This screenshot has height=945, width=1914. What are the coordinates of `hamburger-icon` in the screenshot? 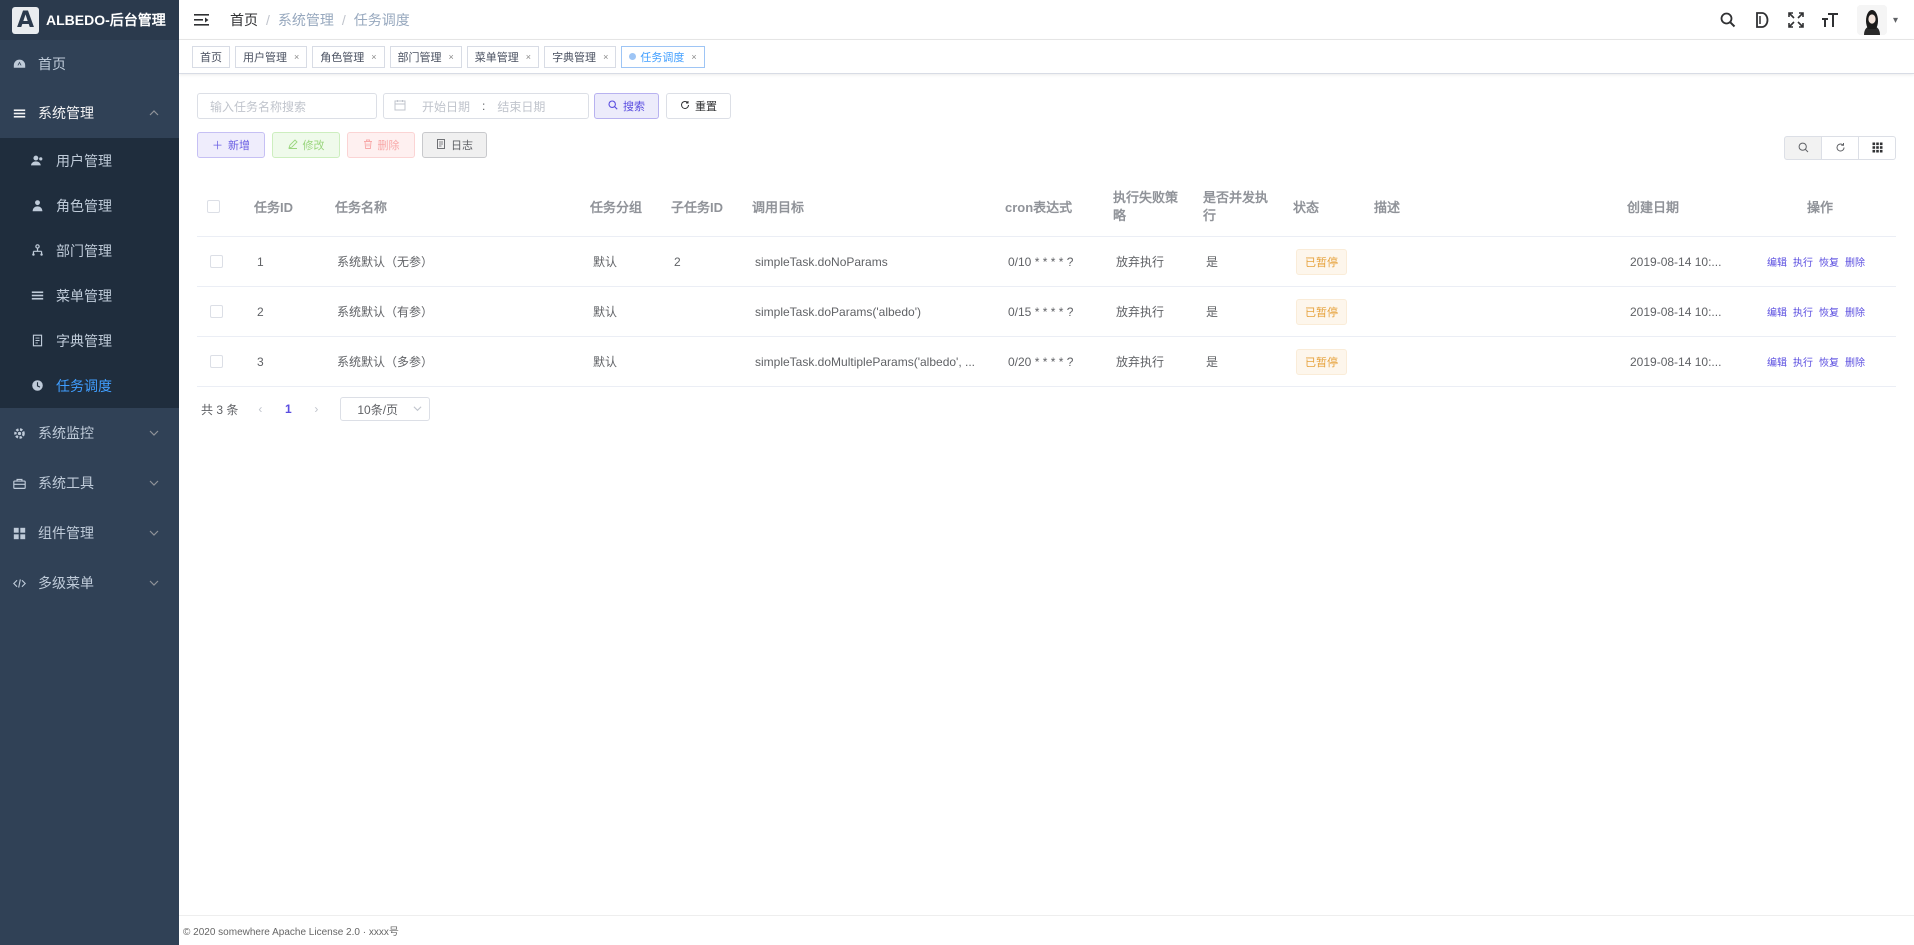 It's located at (202, 20).